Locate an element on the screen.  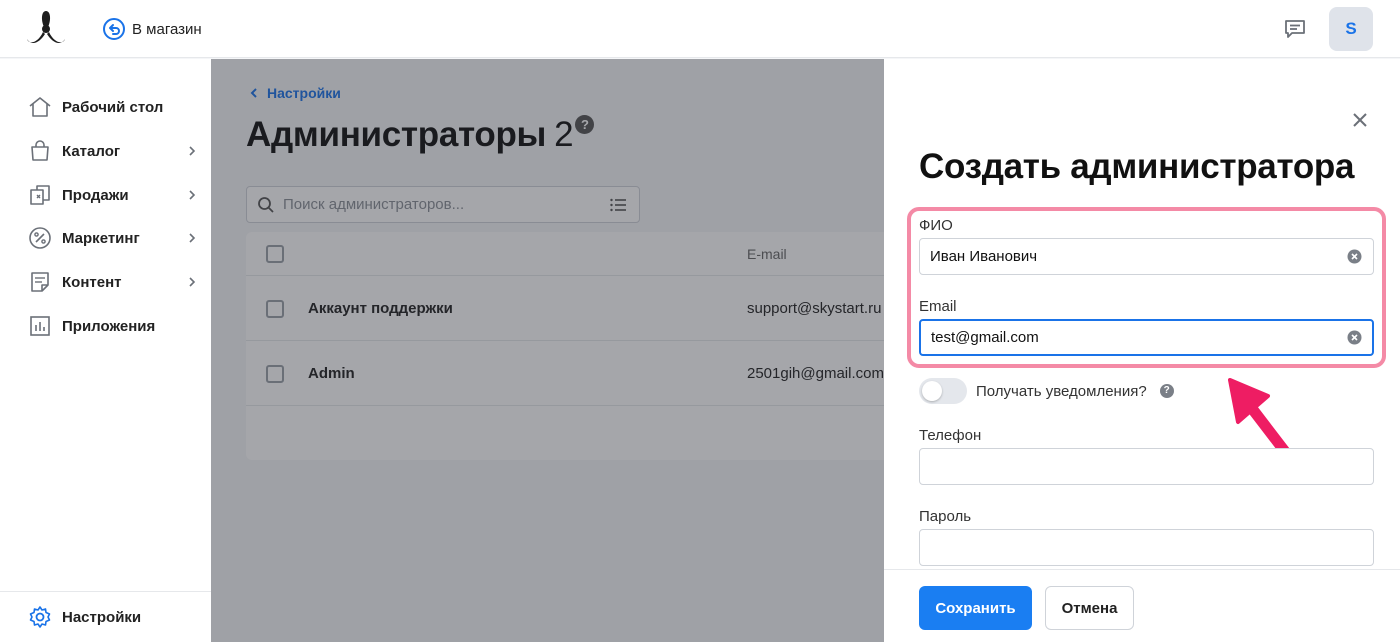
sidebar-item-sales: Продажи is located at coordinates (115, 195).